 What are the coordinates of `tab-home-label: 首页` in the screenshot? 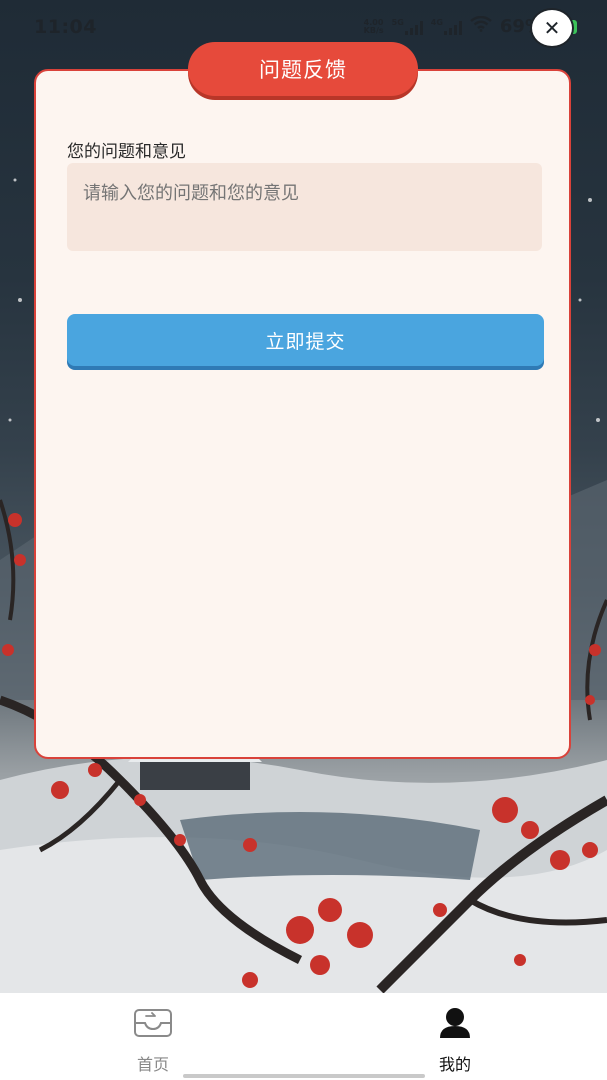 It's located at (152, 1064).